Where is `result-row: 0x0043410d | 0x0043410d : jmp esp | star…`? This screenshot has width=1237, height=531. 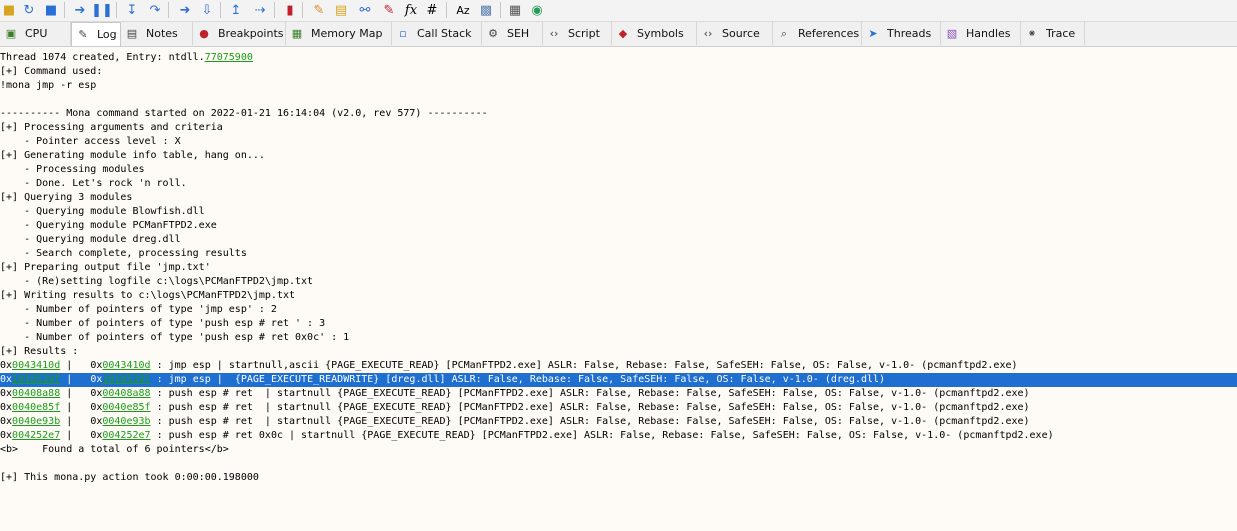
result-row: 0x0043410d | 0x0043410d : jmp esp | star… is located at coordinates (618, 366).